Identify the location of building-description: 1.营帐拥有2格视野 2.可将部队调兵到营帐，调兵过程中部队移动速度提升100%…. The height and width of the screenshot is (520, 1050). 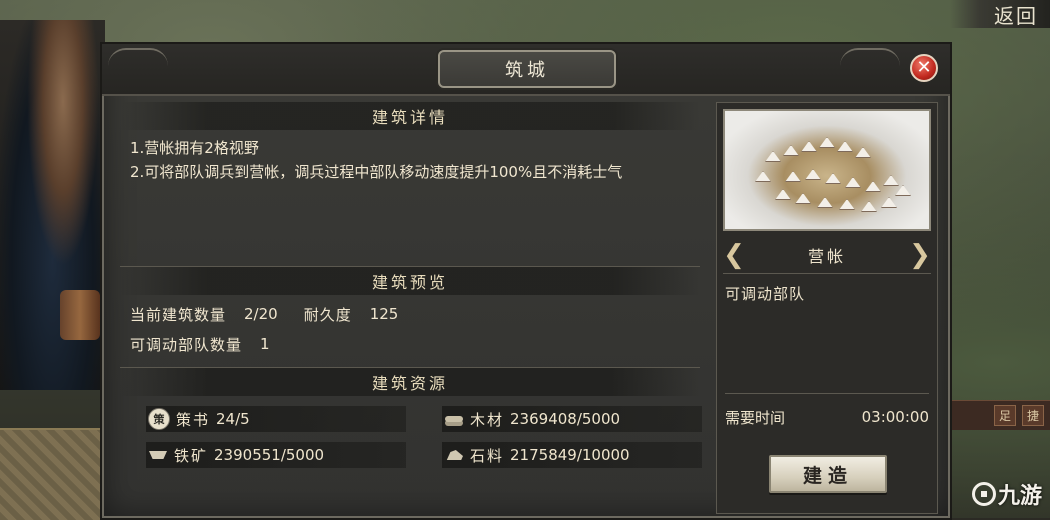
(410, 198).